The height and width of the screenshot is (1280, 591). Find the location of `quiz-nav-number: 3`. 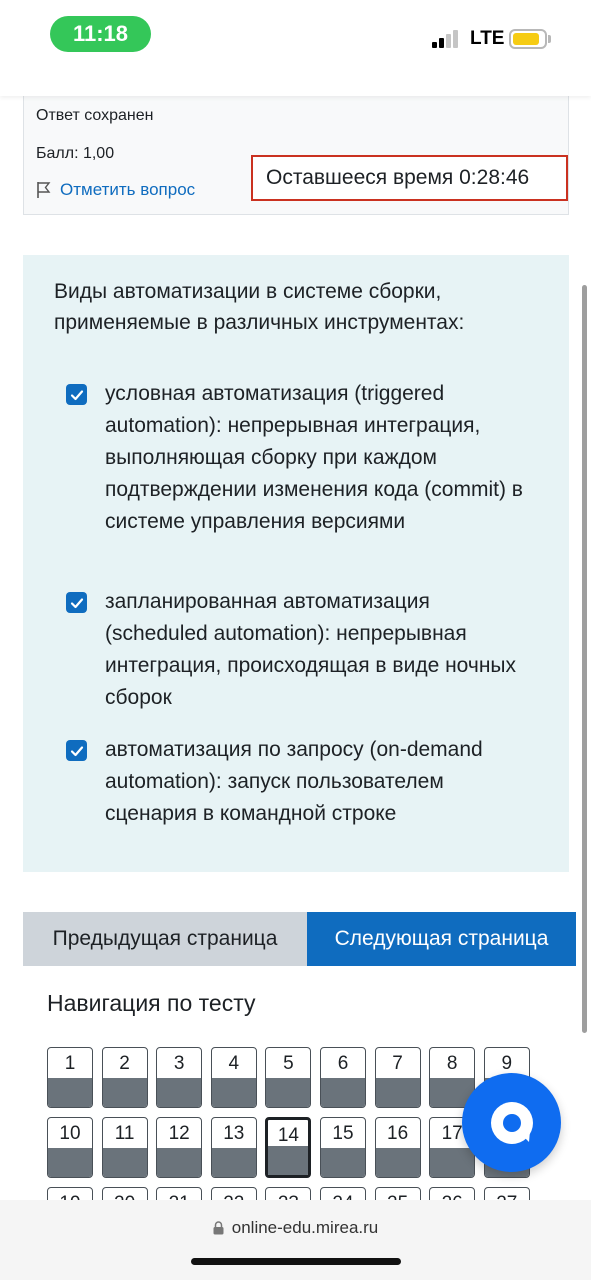

quiz-nav-number: 3 is located at coordinates (179, 1063).